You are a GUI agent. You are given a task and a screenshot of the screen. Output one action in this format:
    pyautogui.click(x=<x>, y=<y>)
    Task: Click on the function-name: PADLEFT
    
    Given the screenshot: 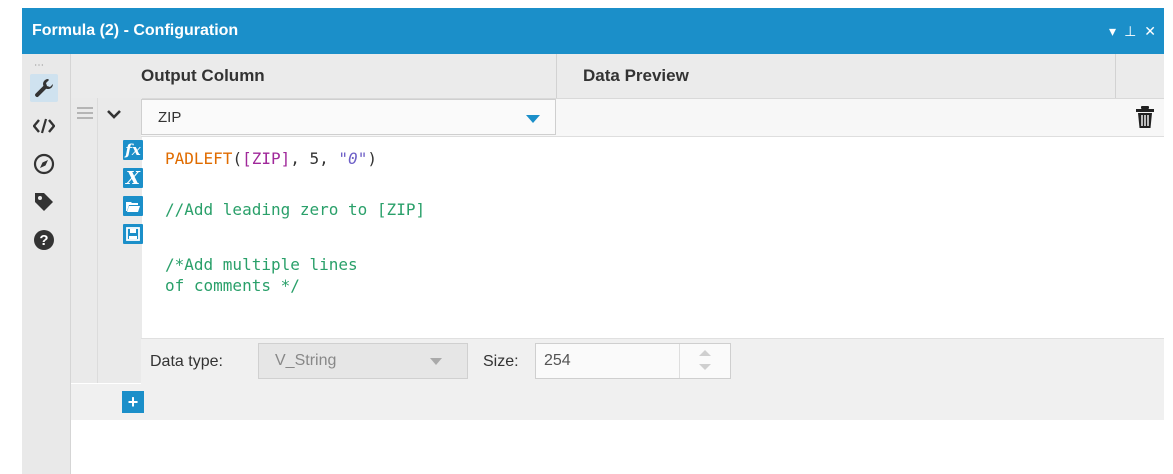 What is the action you would take?
    pyautogui.click(x=199, y=158)
    